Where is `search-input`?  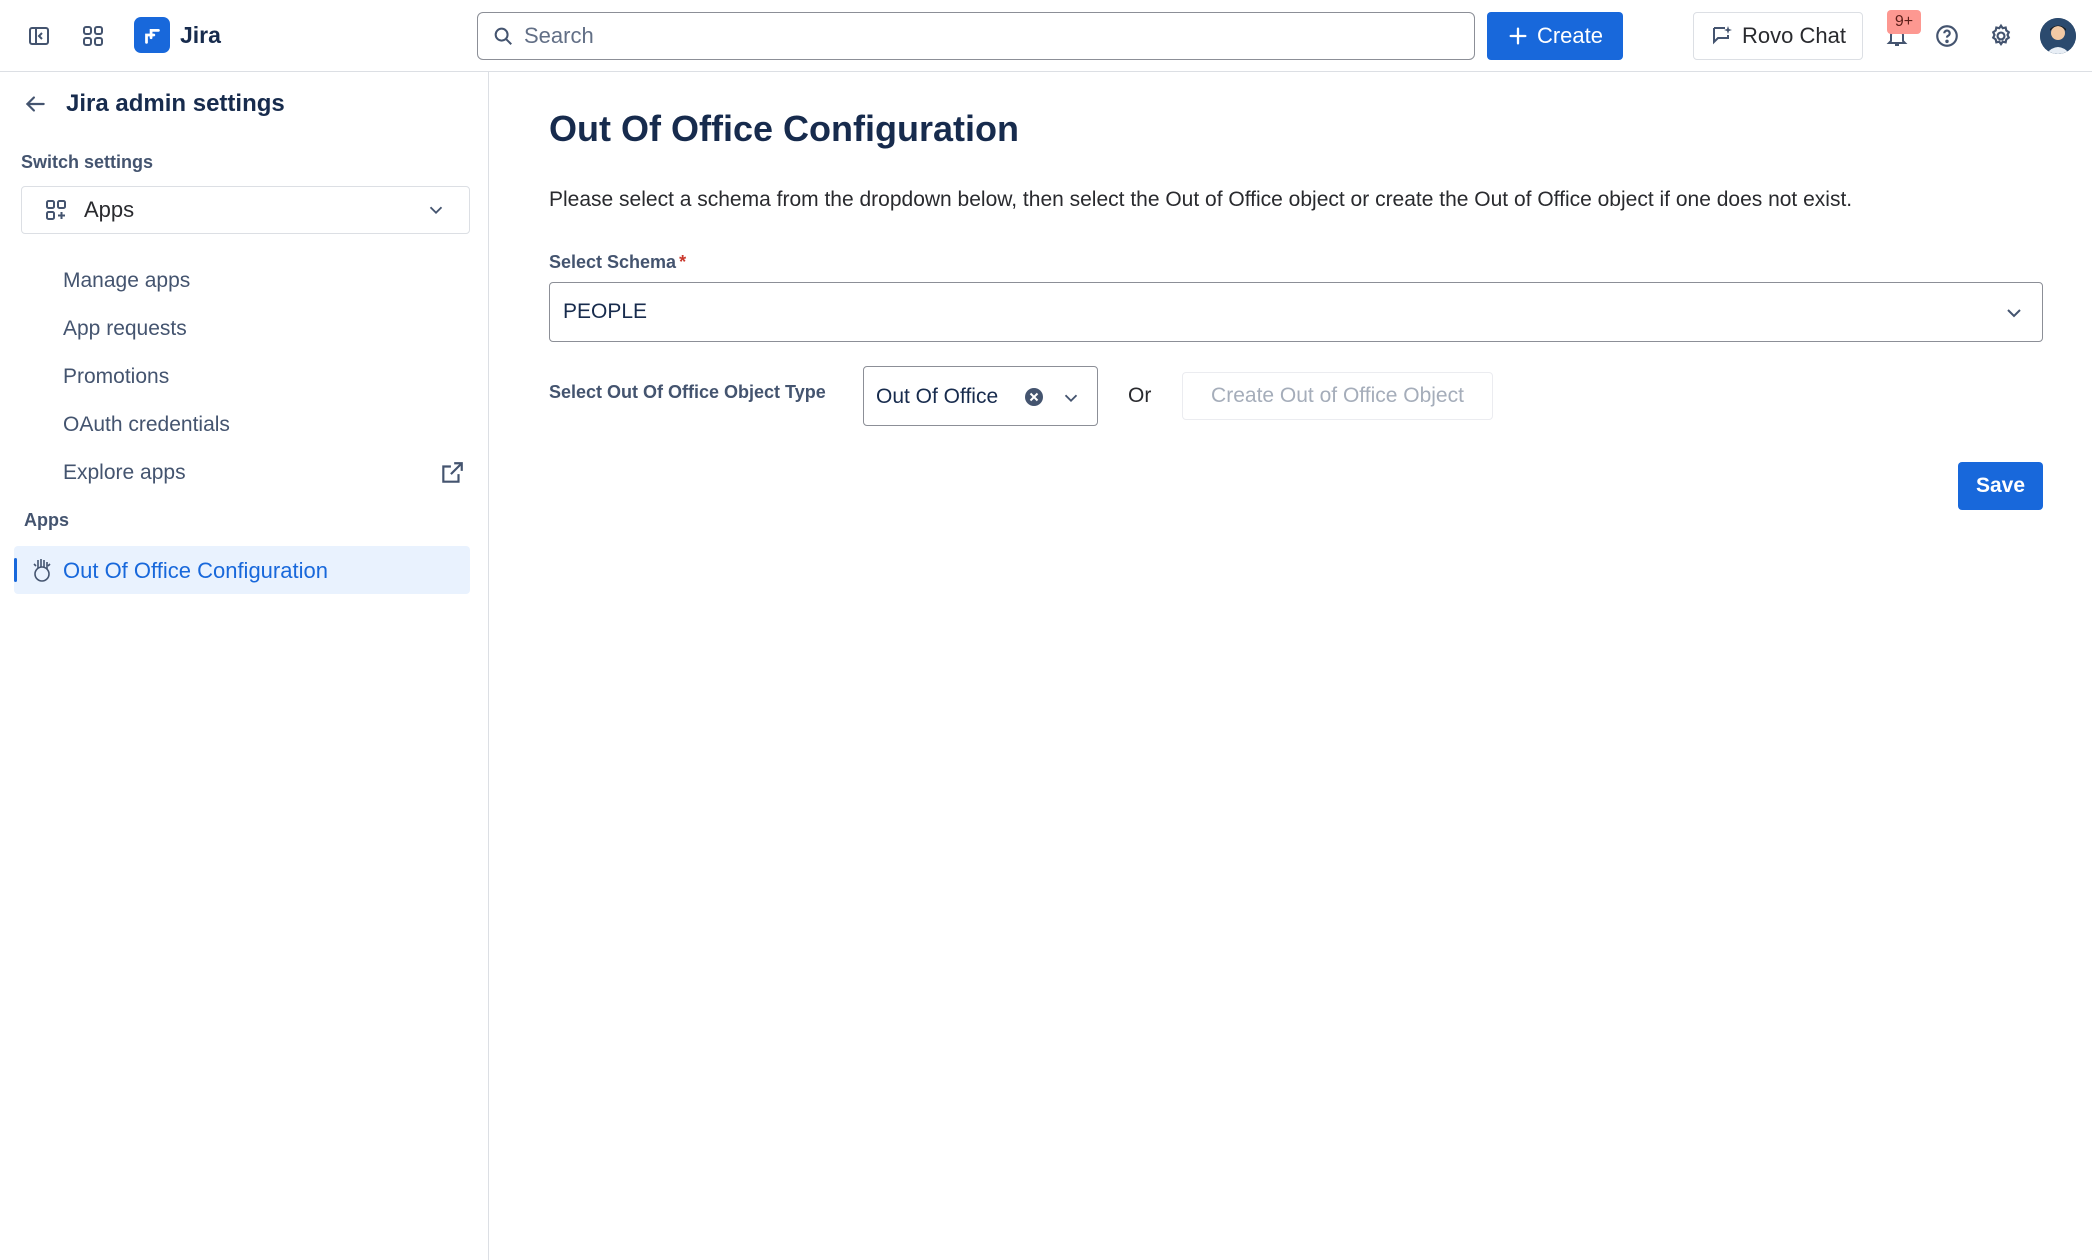
search-input is located at coordinates (984, 36).